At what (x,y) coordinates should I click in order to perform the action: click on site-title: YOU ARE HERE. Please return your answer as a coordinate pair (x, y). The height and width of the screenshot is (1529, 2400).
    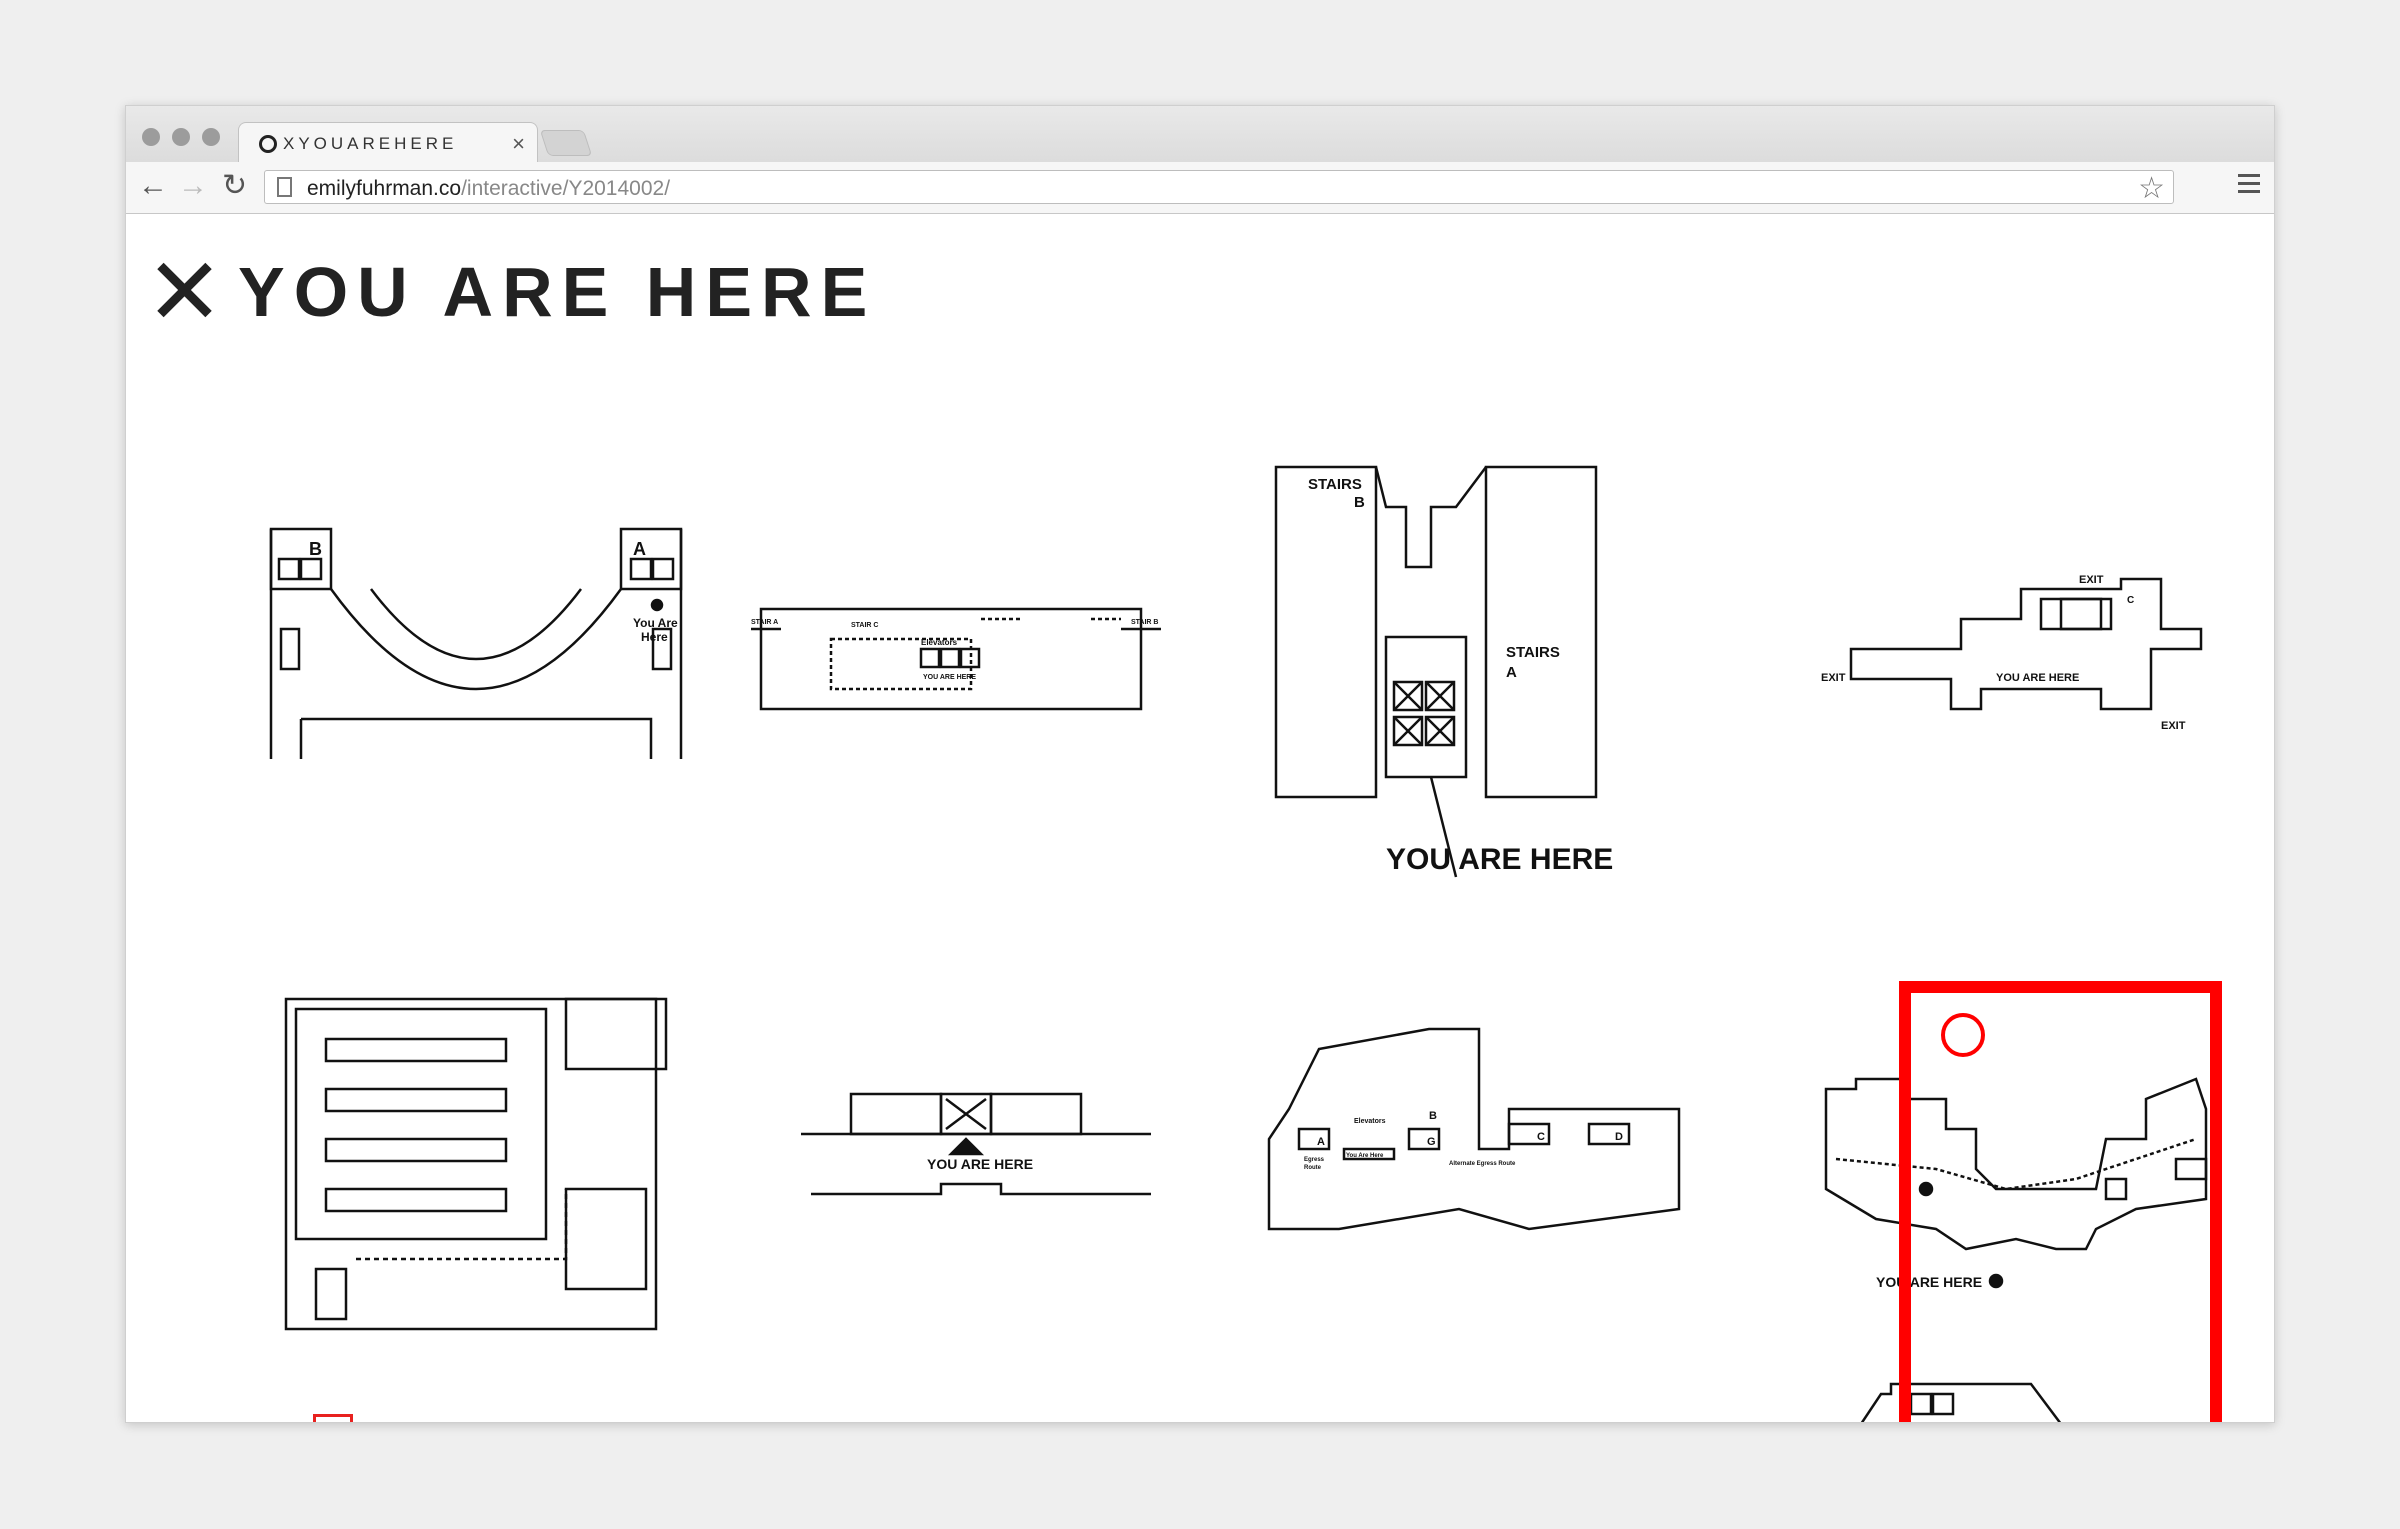
    Looking at the image, I should click on (557, 292).